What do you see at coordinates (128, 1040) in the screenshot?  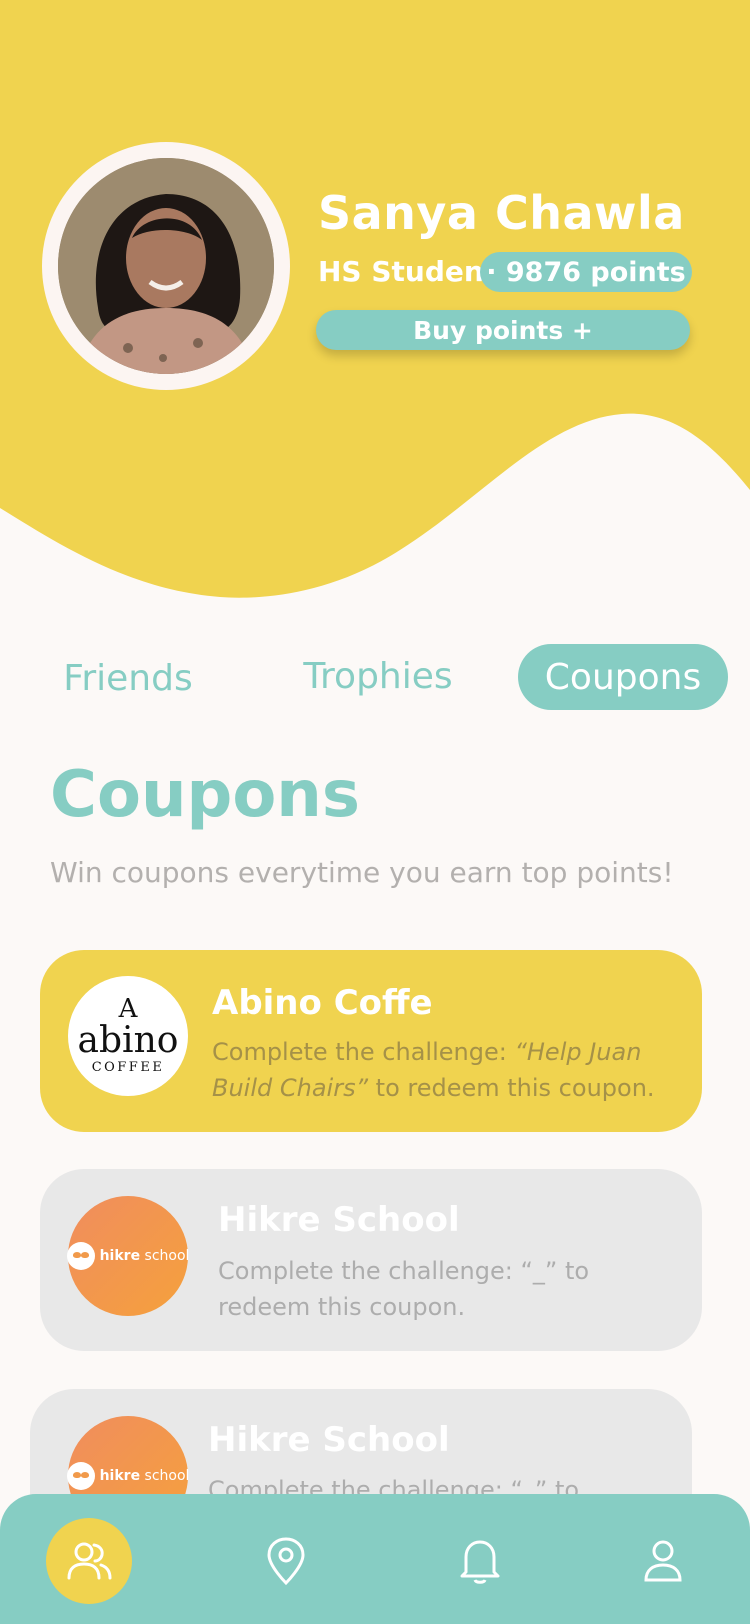 I see `abino-logo-word: abino` at bounding box center [128, 1040].